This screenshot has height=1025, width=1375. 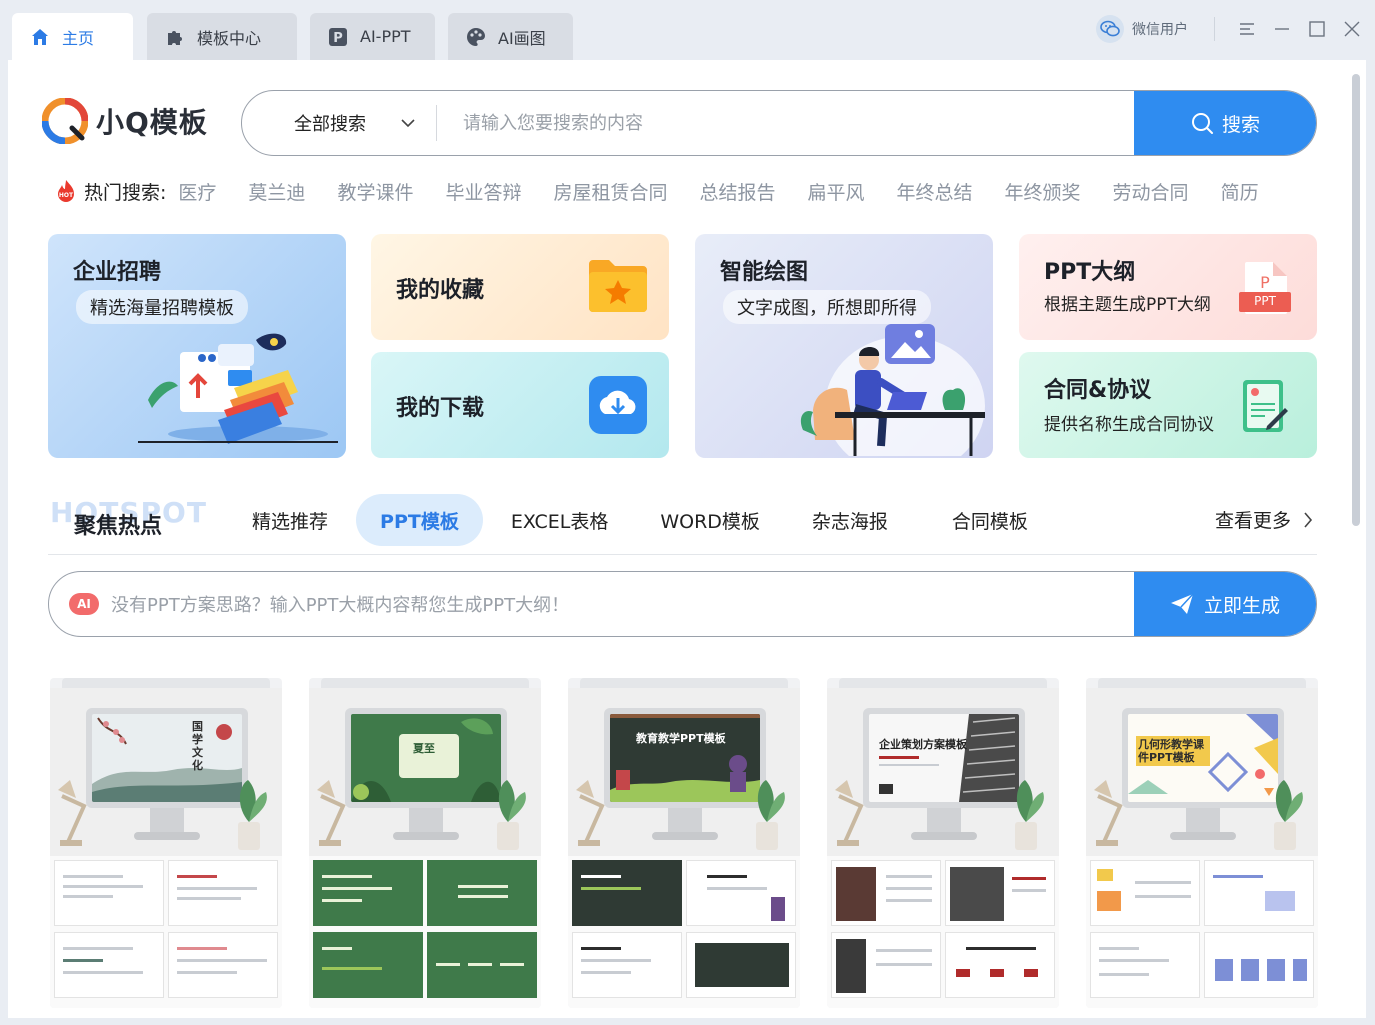 I want to click on category-tab-active: PPT模板, so click(x=419, y=520).